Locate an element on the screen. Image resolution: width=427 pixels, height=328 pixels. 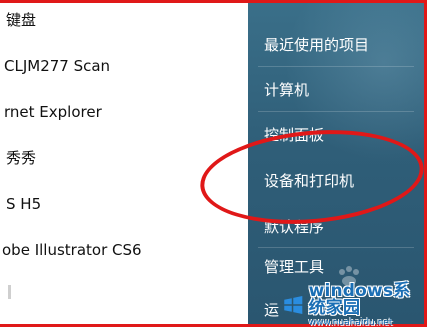
watermark-title: windows系统家园 is located at coordinates (359, 299).